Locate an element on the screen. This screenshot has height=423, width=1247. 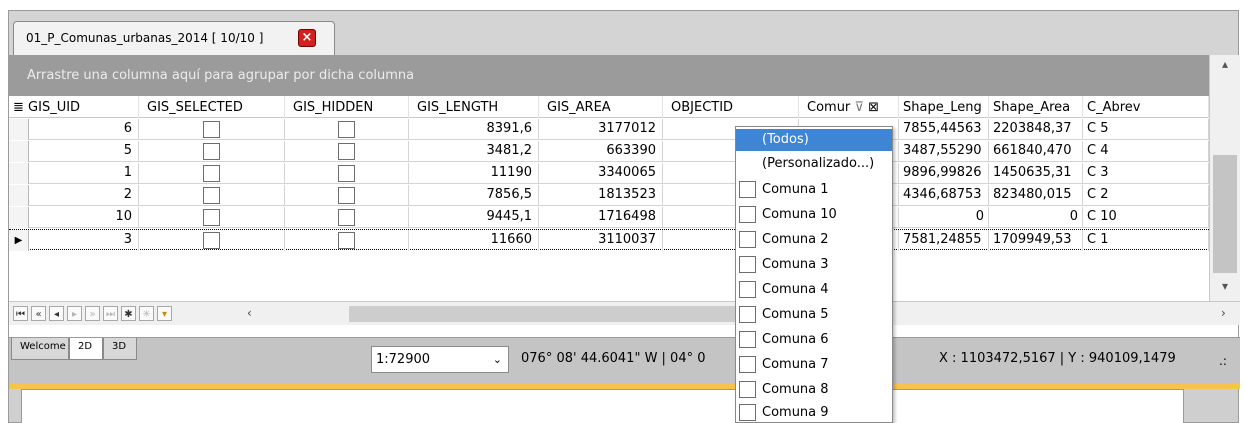
cell-gis-length: 7856,5 is located at coordinates (474, 195).